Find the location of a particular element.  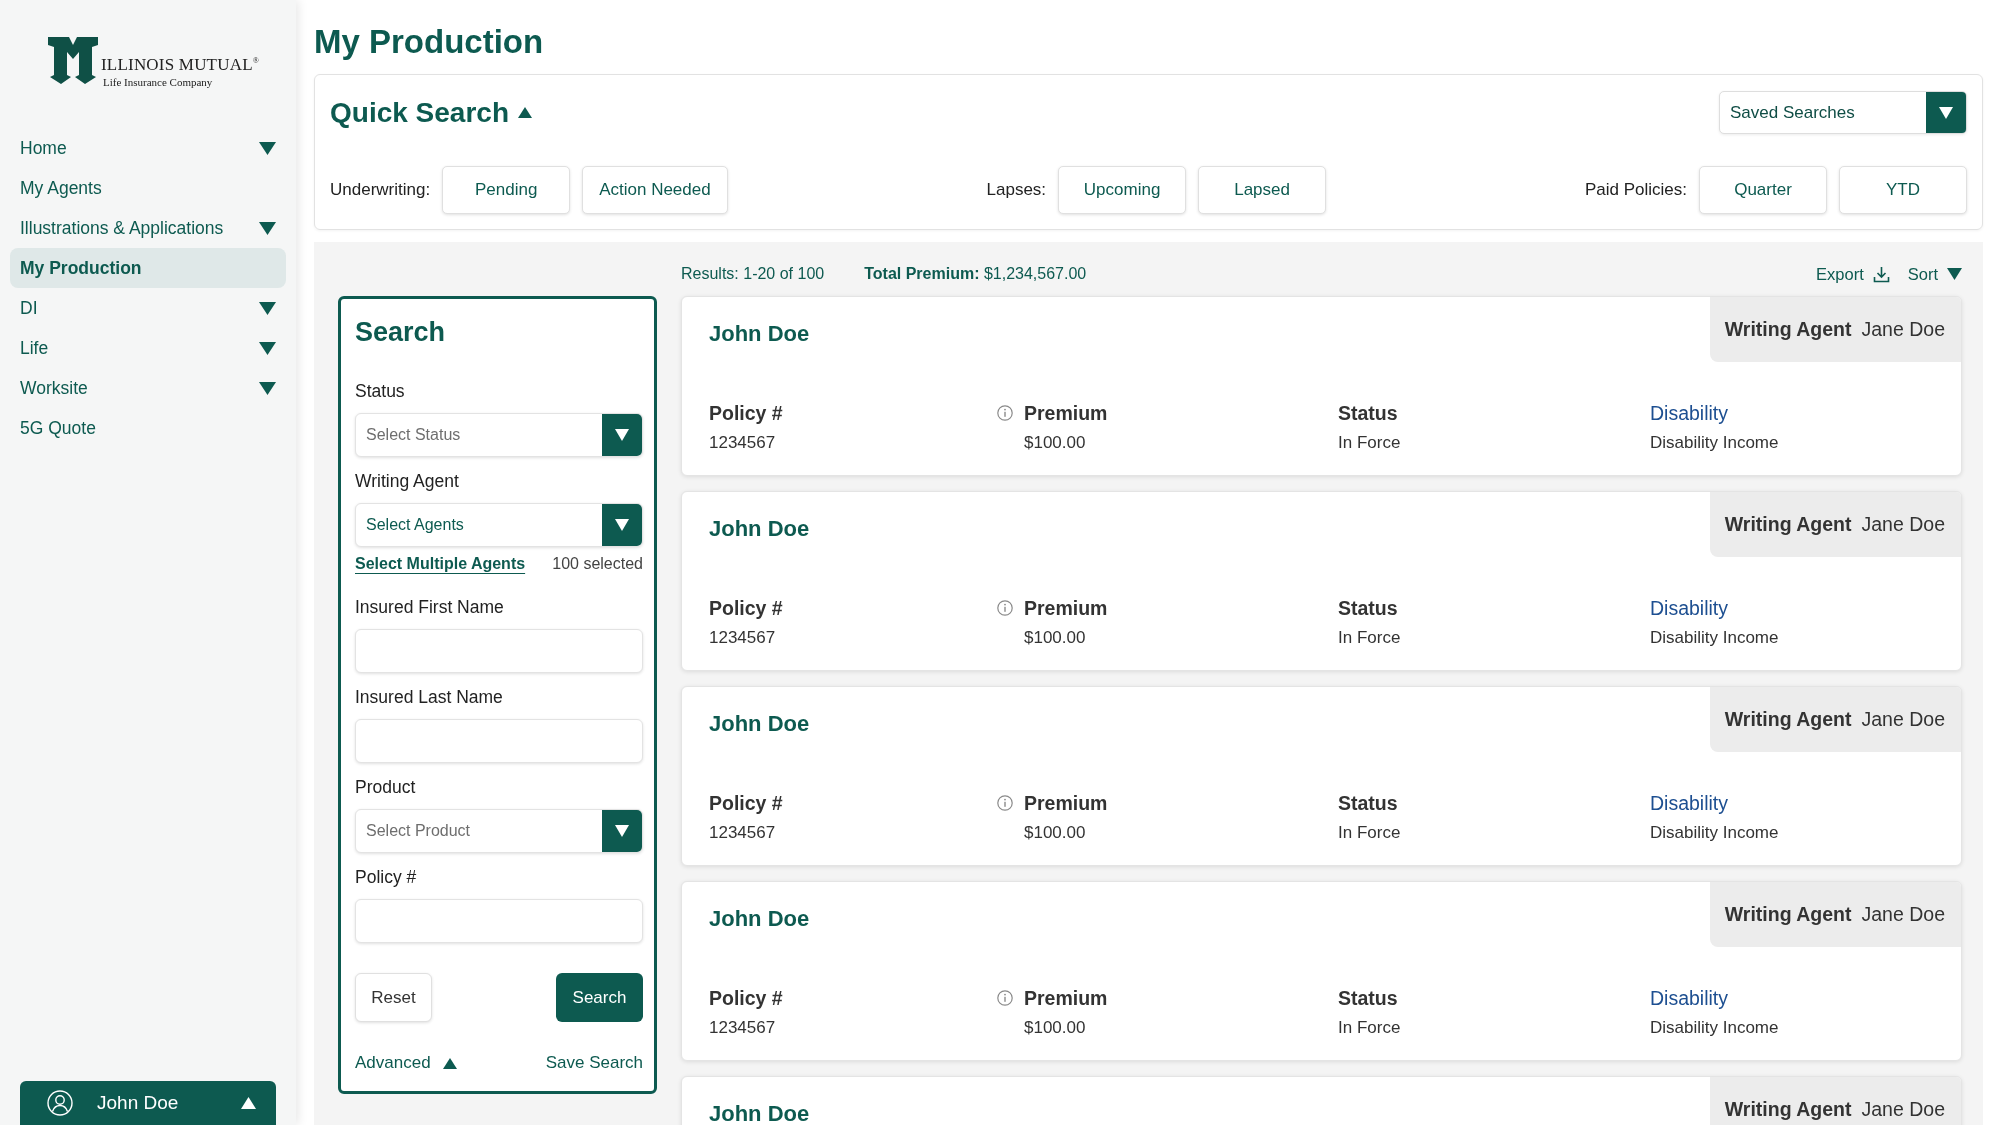

logo-mark-icon is located at coordinates (73, 60).